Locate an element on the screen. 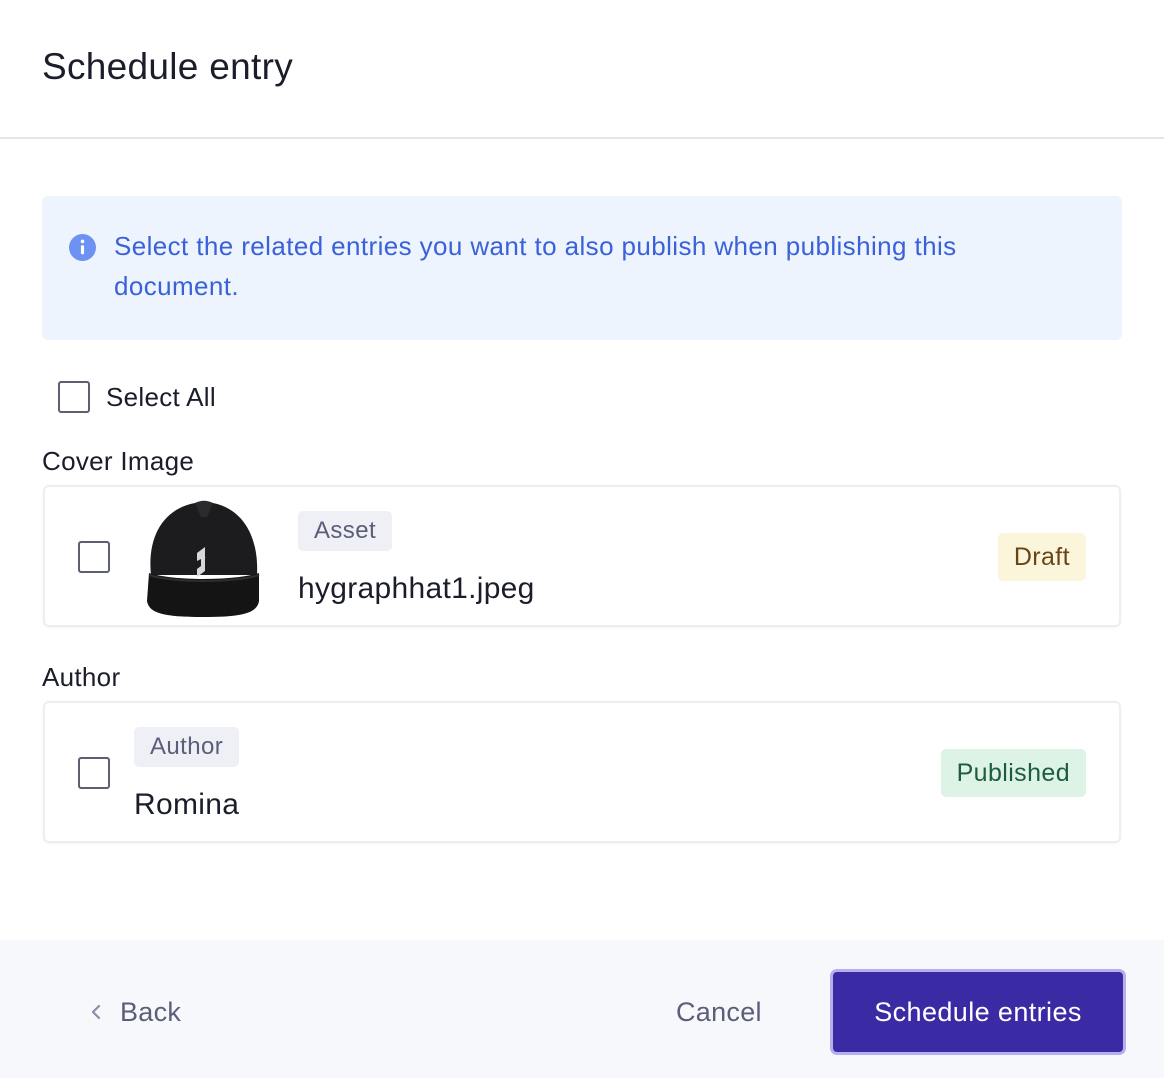 This screenshot has height=1078, width=1164. back-button: Back is located at coordinates (132, 1012).